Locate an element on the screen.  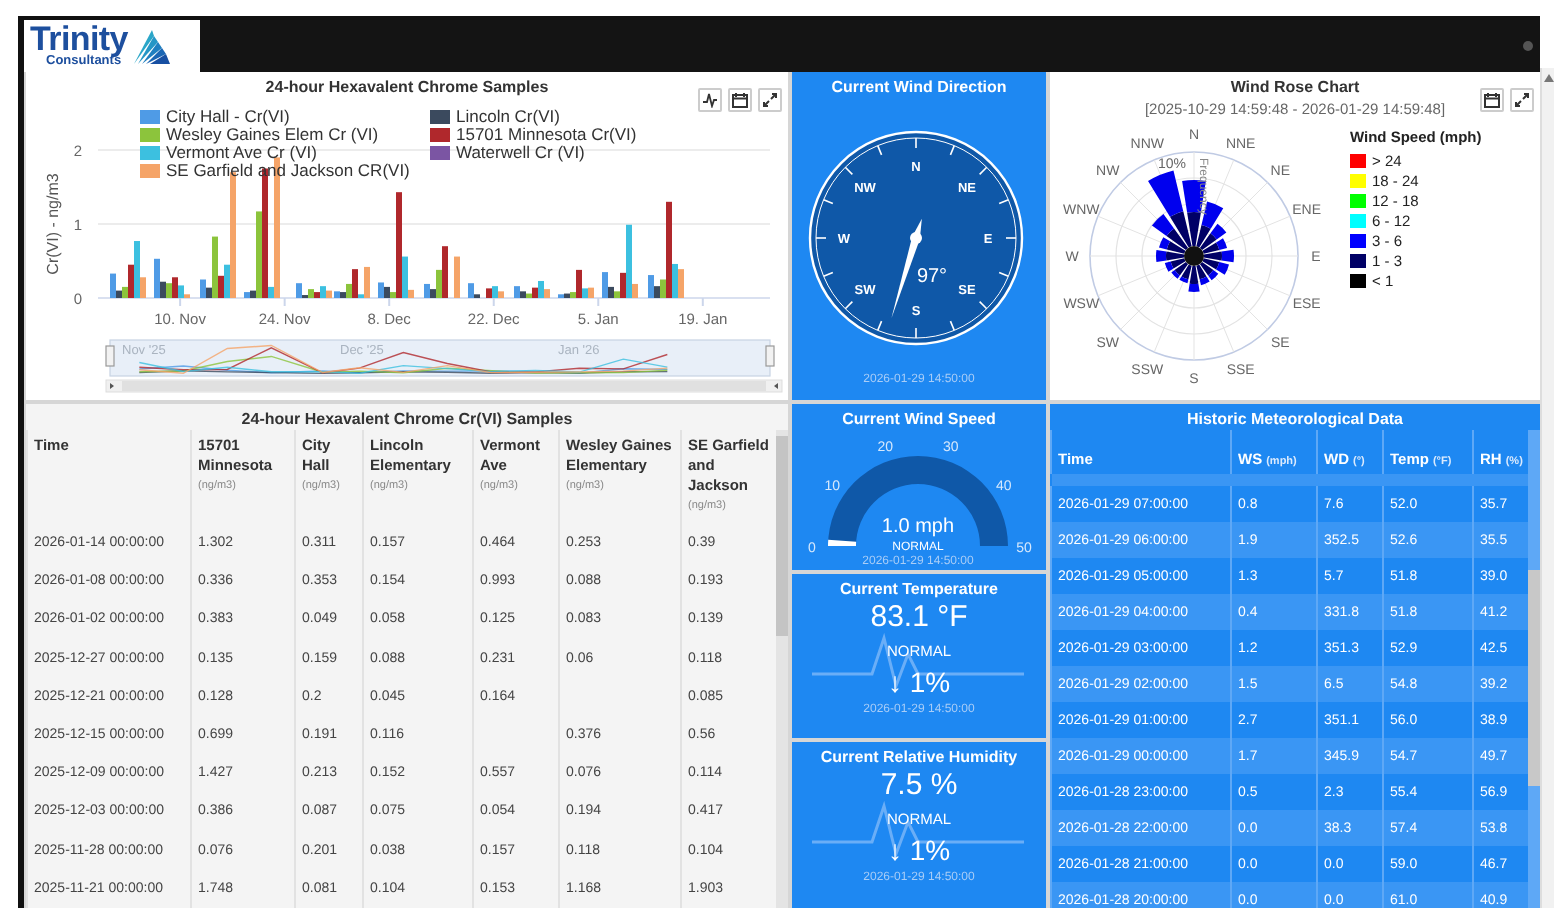
logo-fan-icon is located at coordinates (149, 46).